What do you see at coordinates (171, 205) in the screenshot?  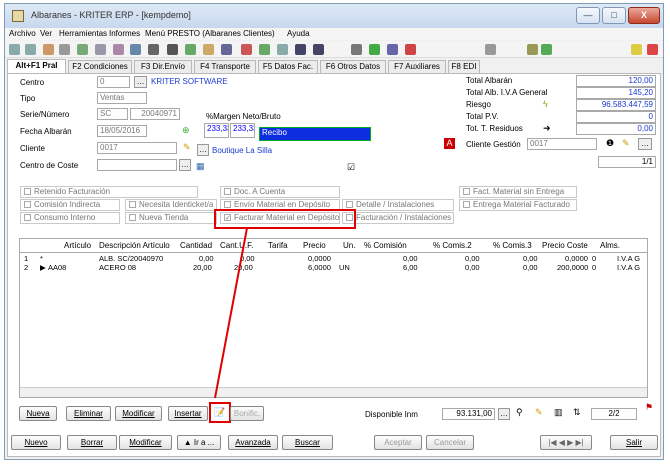 I see `necesita-ident-checkbox: Necesita Identicket/a` at bounding box center [171, 205].